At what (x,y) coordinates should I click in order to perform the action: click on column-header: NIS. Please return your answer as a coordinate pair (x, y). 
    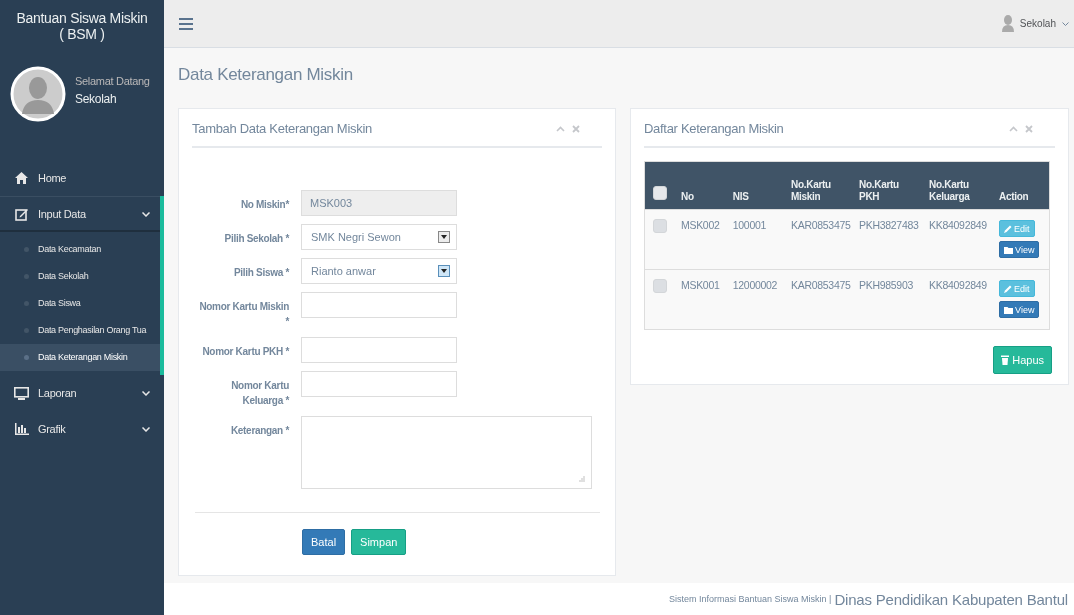
    Looking at the image, I should click on (758, 185).